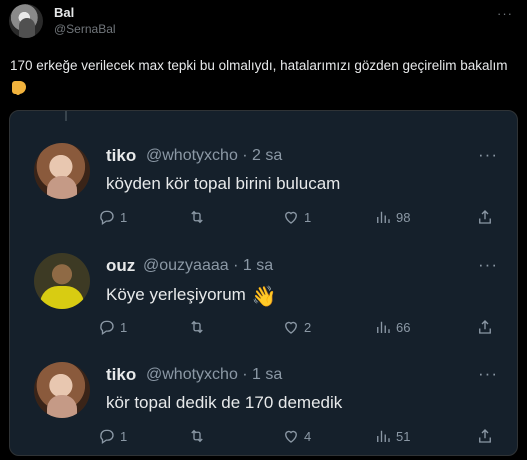 The height and width of the screenshot is (460, 527). I want to click on action-bar: 1 4 51, so click(298, 439).